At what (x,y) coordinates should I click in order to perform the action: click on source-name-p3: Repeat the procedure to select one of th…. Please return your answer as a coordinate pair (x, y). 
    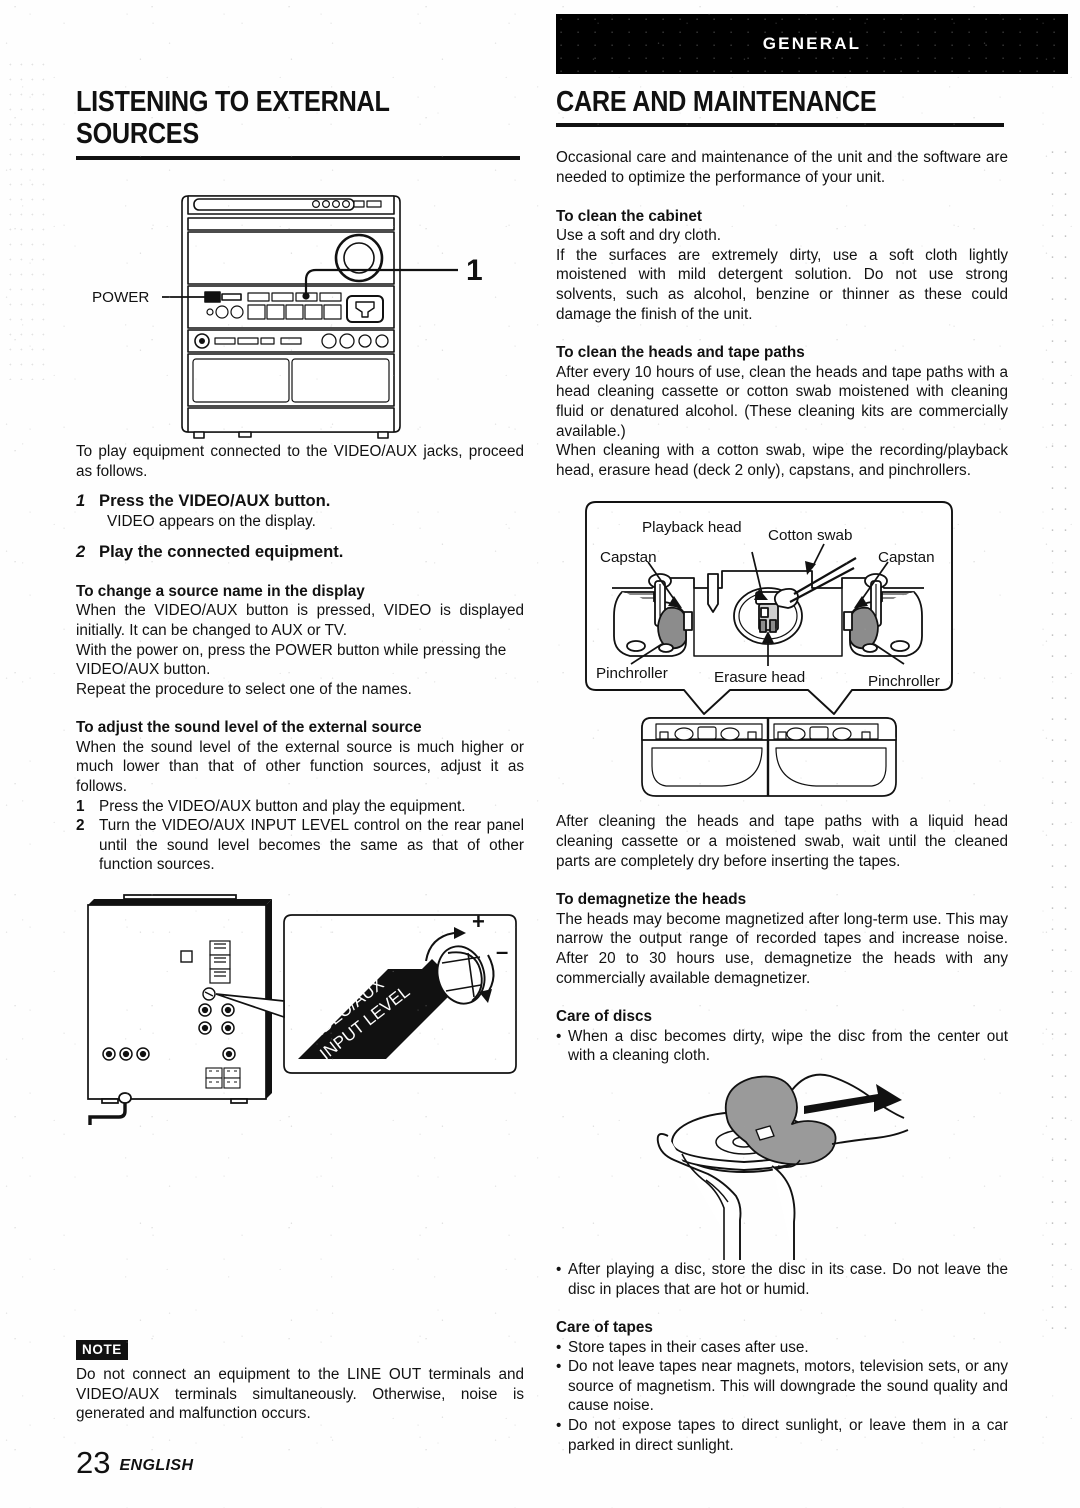
    Looking at the image, I should click on (244, 689).